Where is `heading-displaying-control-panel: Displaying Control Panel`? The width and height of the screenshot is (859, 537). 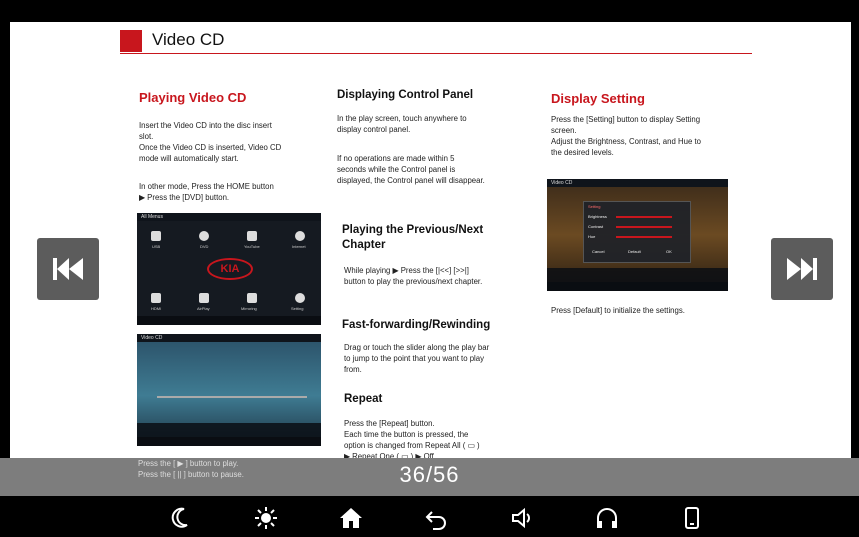
heading-displaying-control-panel: Displaying Control Panel is located at coordinates (405, 95).